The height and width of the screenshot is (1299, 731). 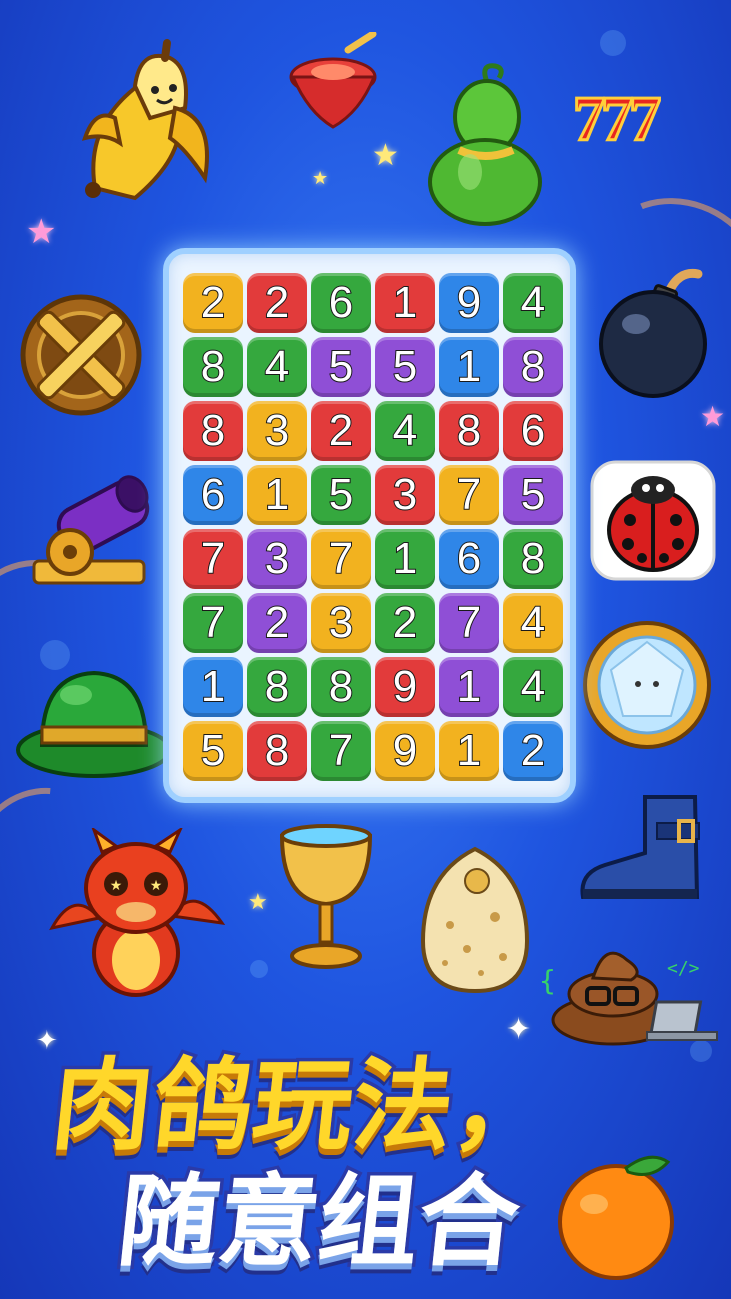 What do you see at coordinates (617, 119) in the screenshot?
I see `777-icon: 777` at bounding box center [617, 119].